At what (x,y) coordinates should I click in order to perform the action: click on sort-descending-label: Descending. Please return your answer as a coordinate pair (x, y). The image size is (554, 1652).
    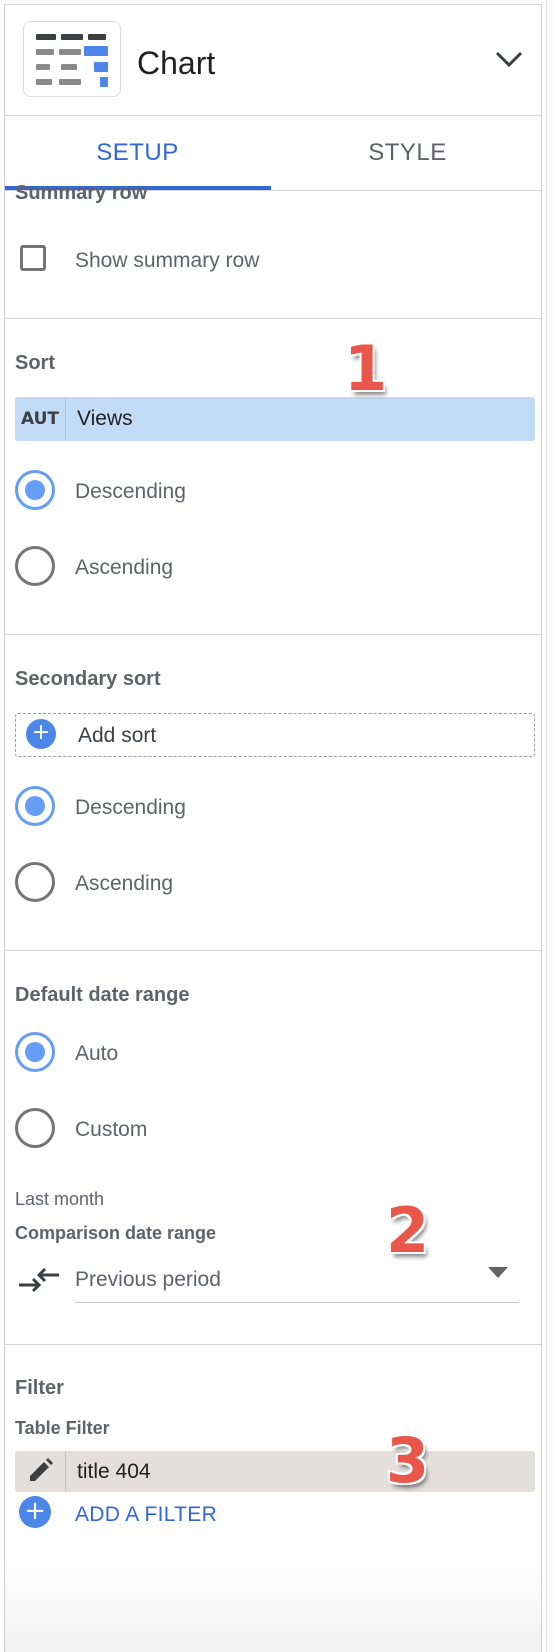
    Looking at the image, I should click on (130, 491).